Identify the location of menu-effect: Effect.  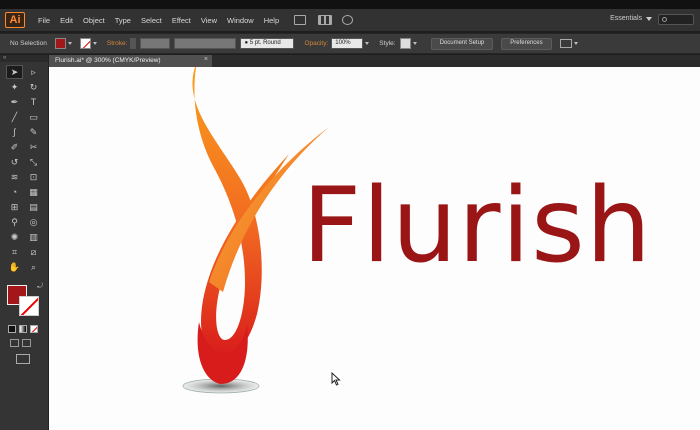
(181, 20).